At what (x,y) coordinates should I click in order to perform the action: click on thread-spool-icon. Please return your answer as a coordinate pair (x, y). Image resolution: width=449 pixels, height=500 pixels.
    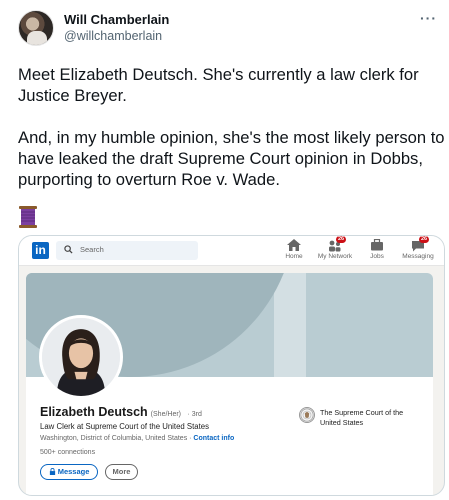
    Looking at the image, I should click on (28, 217).